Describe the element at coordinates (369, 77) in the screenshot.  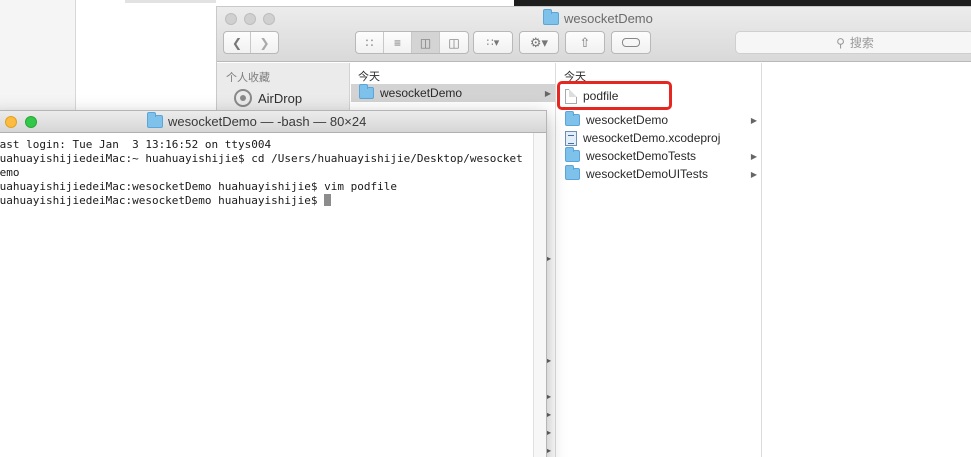
I see `column-header: 今天` at that location.